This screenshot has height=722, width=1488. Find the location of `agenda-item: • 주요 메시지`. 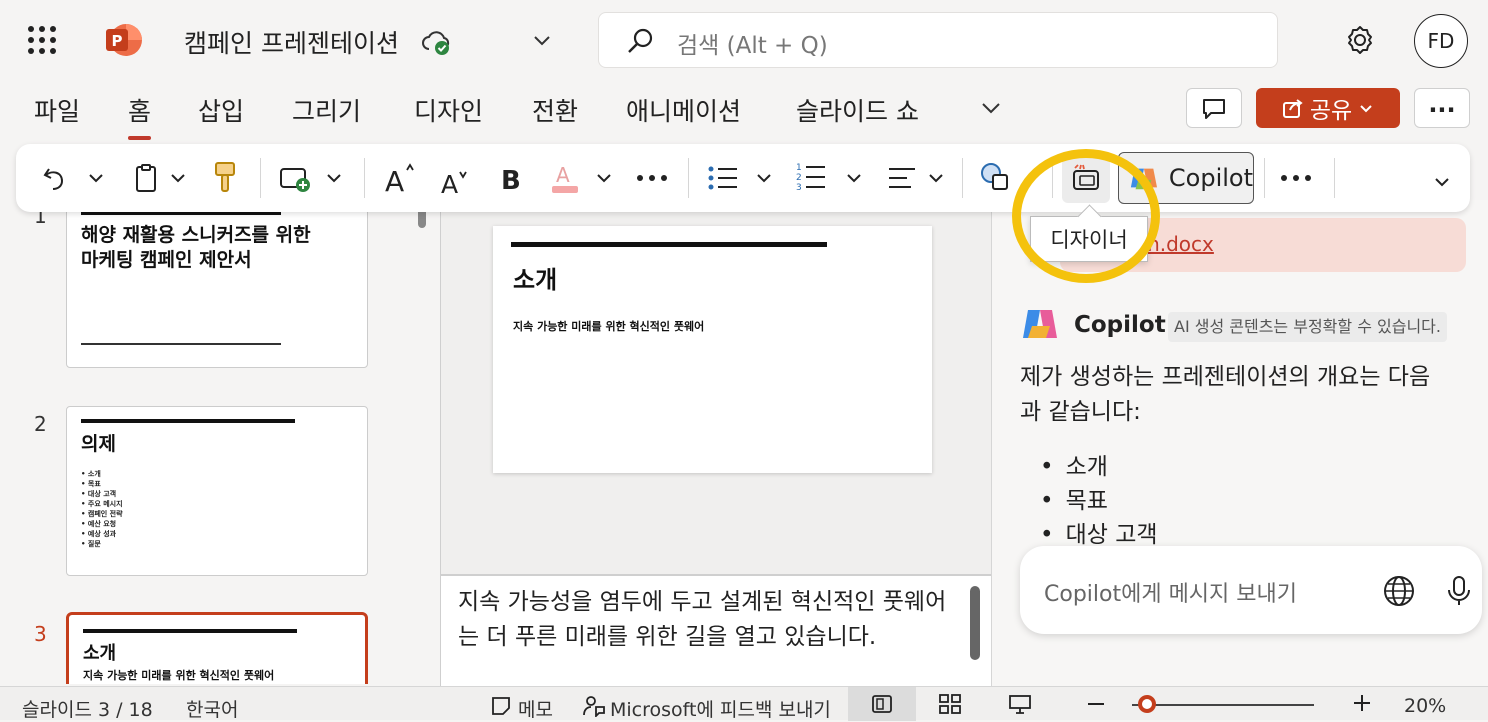

agenda-item: • 주요 메시지 is located at coordinates (102, 504).